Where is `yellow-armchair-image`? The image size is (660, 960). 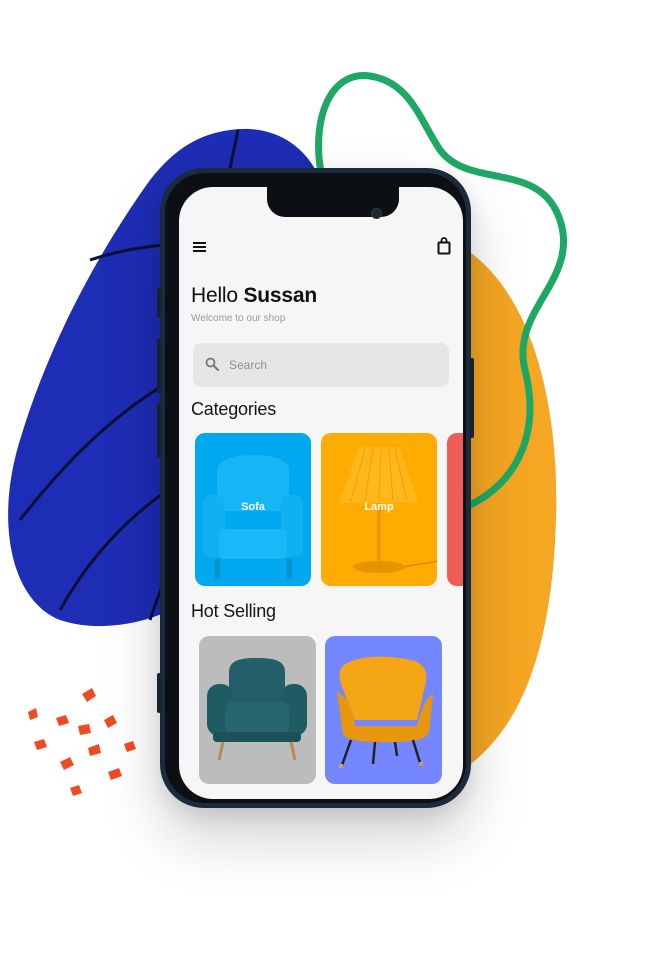 yellow-armchair-image is located at coordinates (385, 712).